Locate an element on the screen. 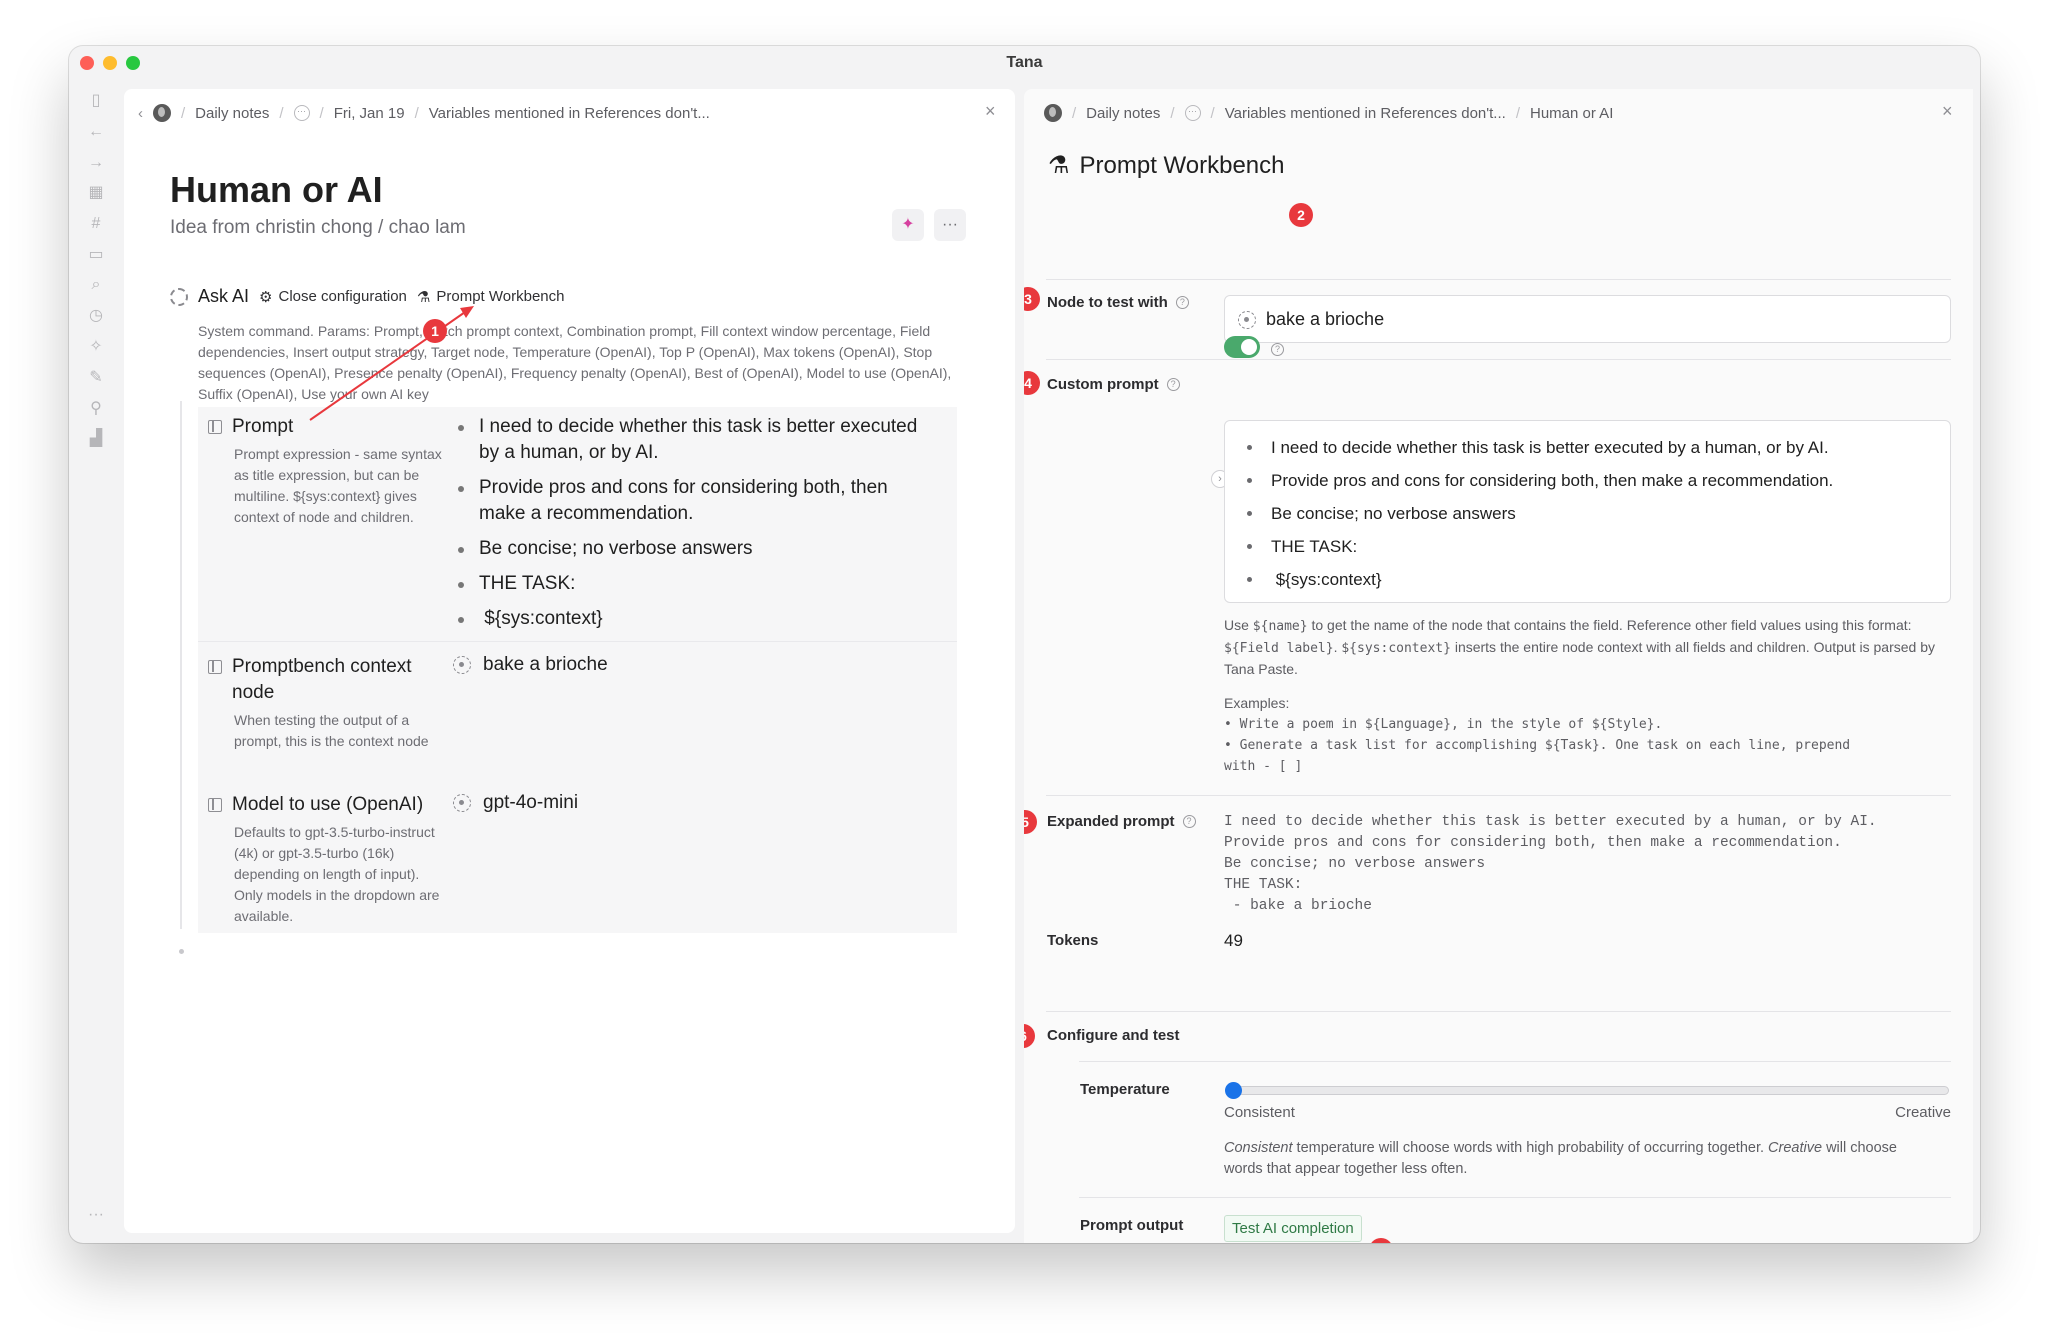  inbox-icon: ▭ is located at coordinates (96, 255).